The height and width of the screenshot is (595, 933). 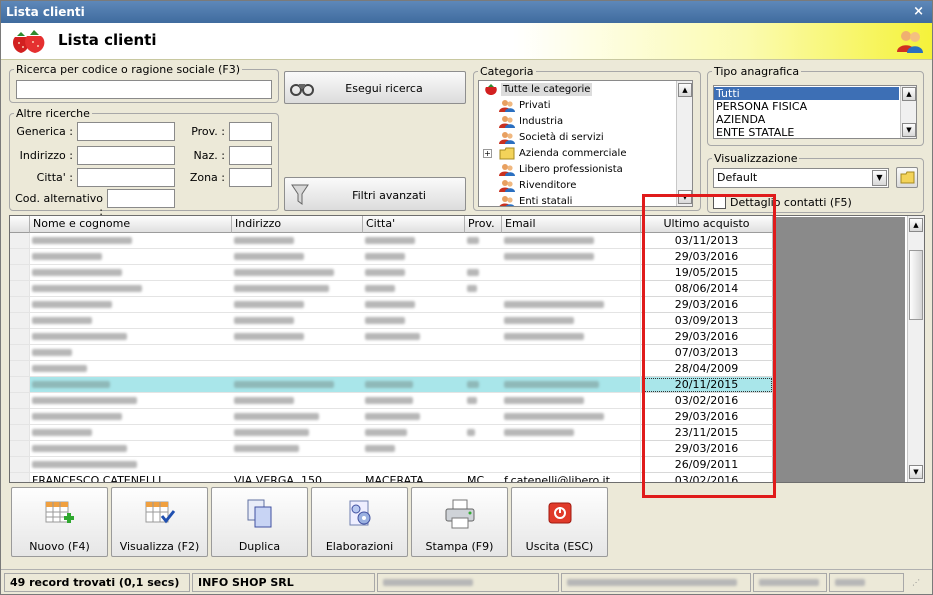 What do you see at coordinates (684, 143) in the screenshot?
I see `category-scrollbar: ▲ ▼` at bounding box center [684, 143].